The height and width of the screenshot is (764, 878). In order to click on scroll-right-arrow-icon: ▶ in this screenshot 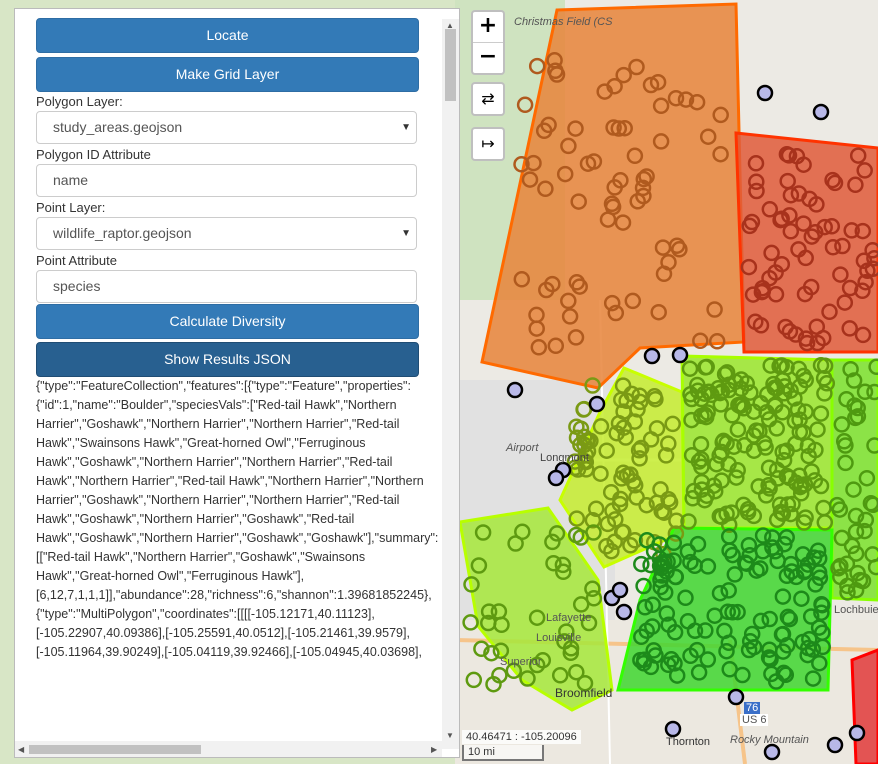, I will do `click(434, 749)`.